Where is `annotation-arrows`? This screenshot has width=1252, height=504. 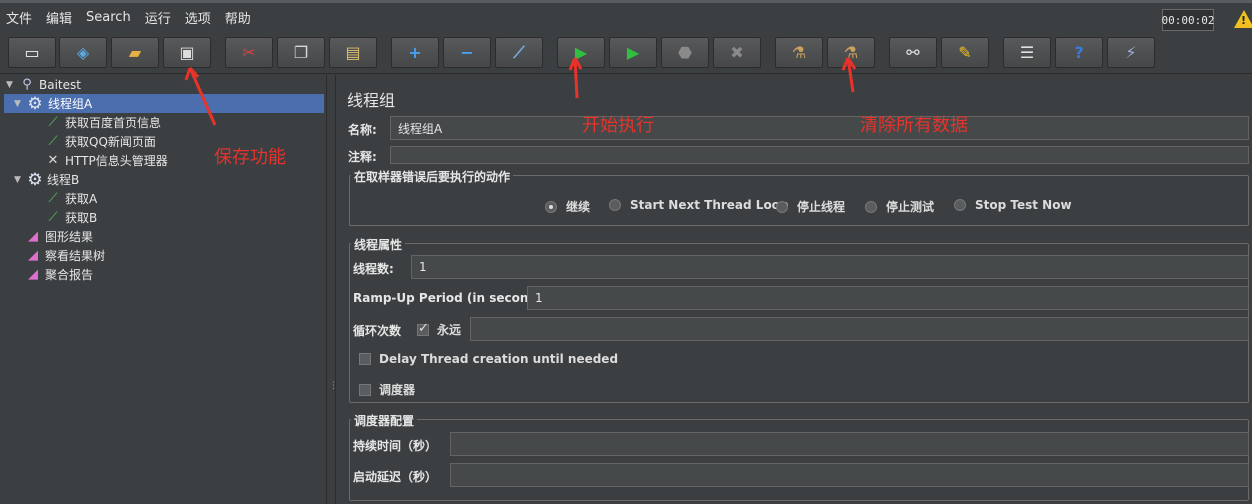
annotation-arrows is located at coordinates (520, 91).